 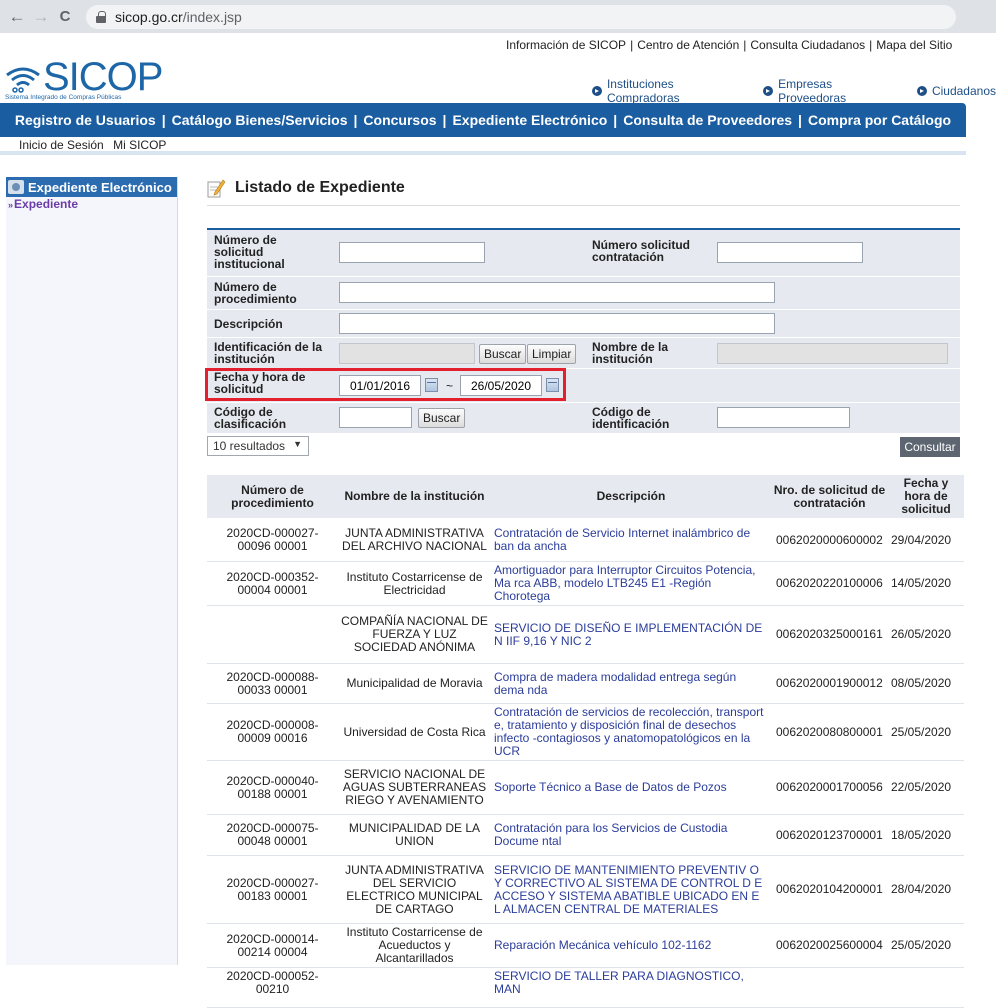 What do you see at coordinates (829, 889) in the screenshot?
I see `cell-nro: 0062020104200001` at bounding box center [829, 889].